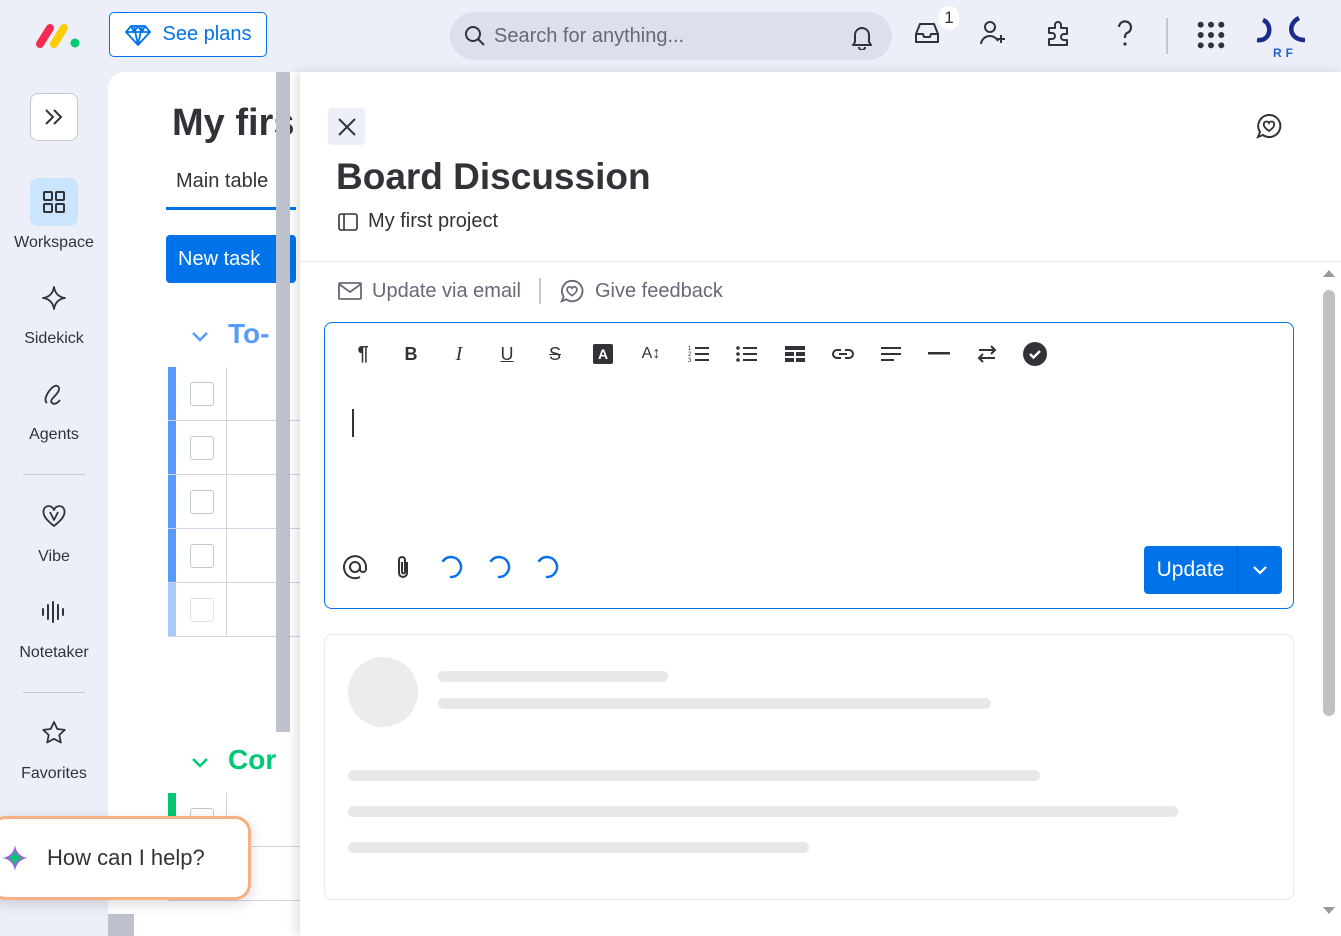 The image size is (1341, 936). I want to click on sidebar-item-label: Agents, so click(54, 434).